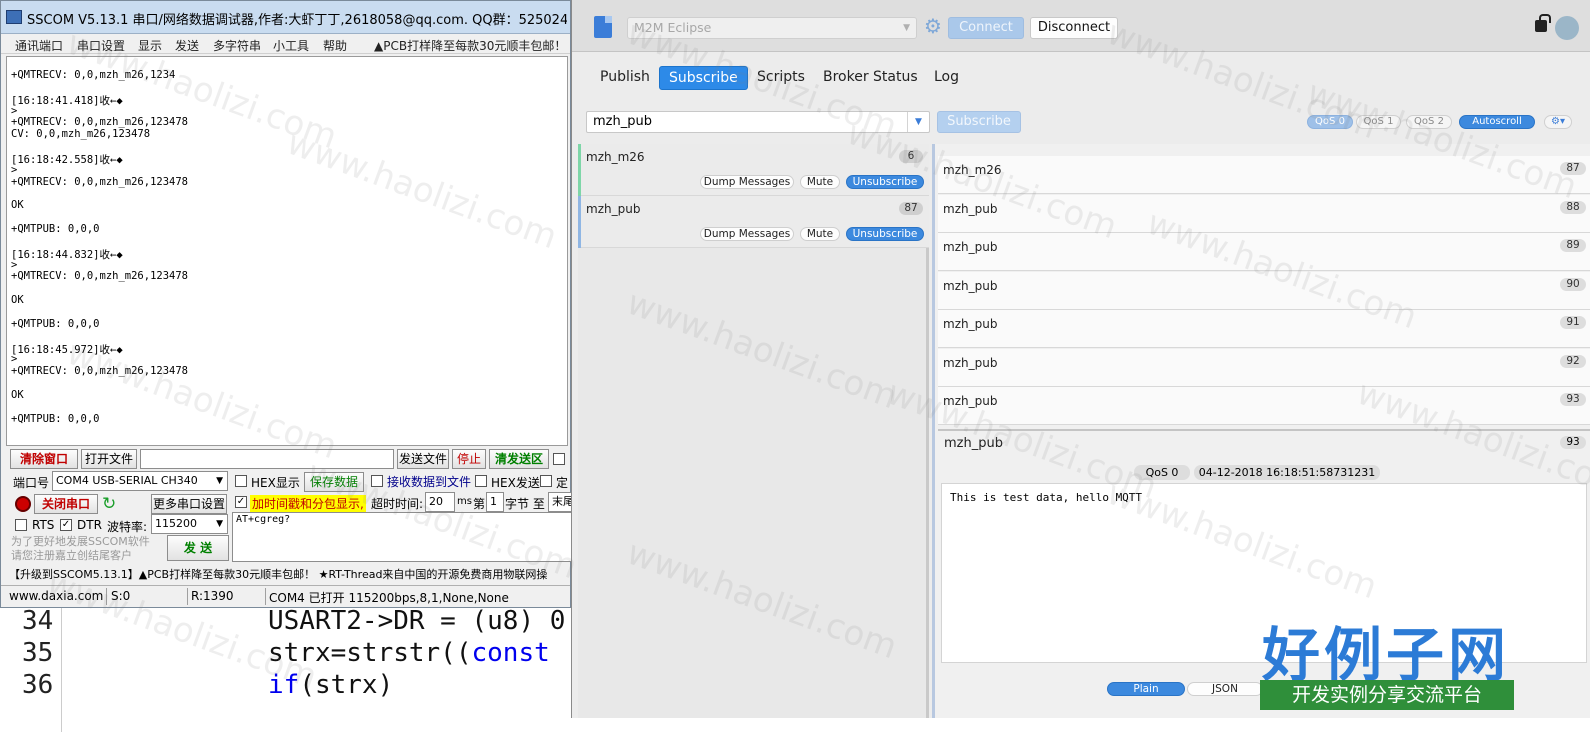 Image resolution: width=1590 pixels, height=732 pixels. Describe the element at coordinates (1225, 689) in the screenshot. I see `format-json-toggle: JSON` at that location.